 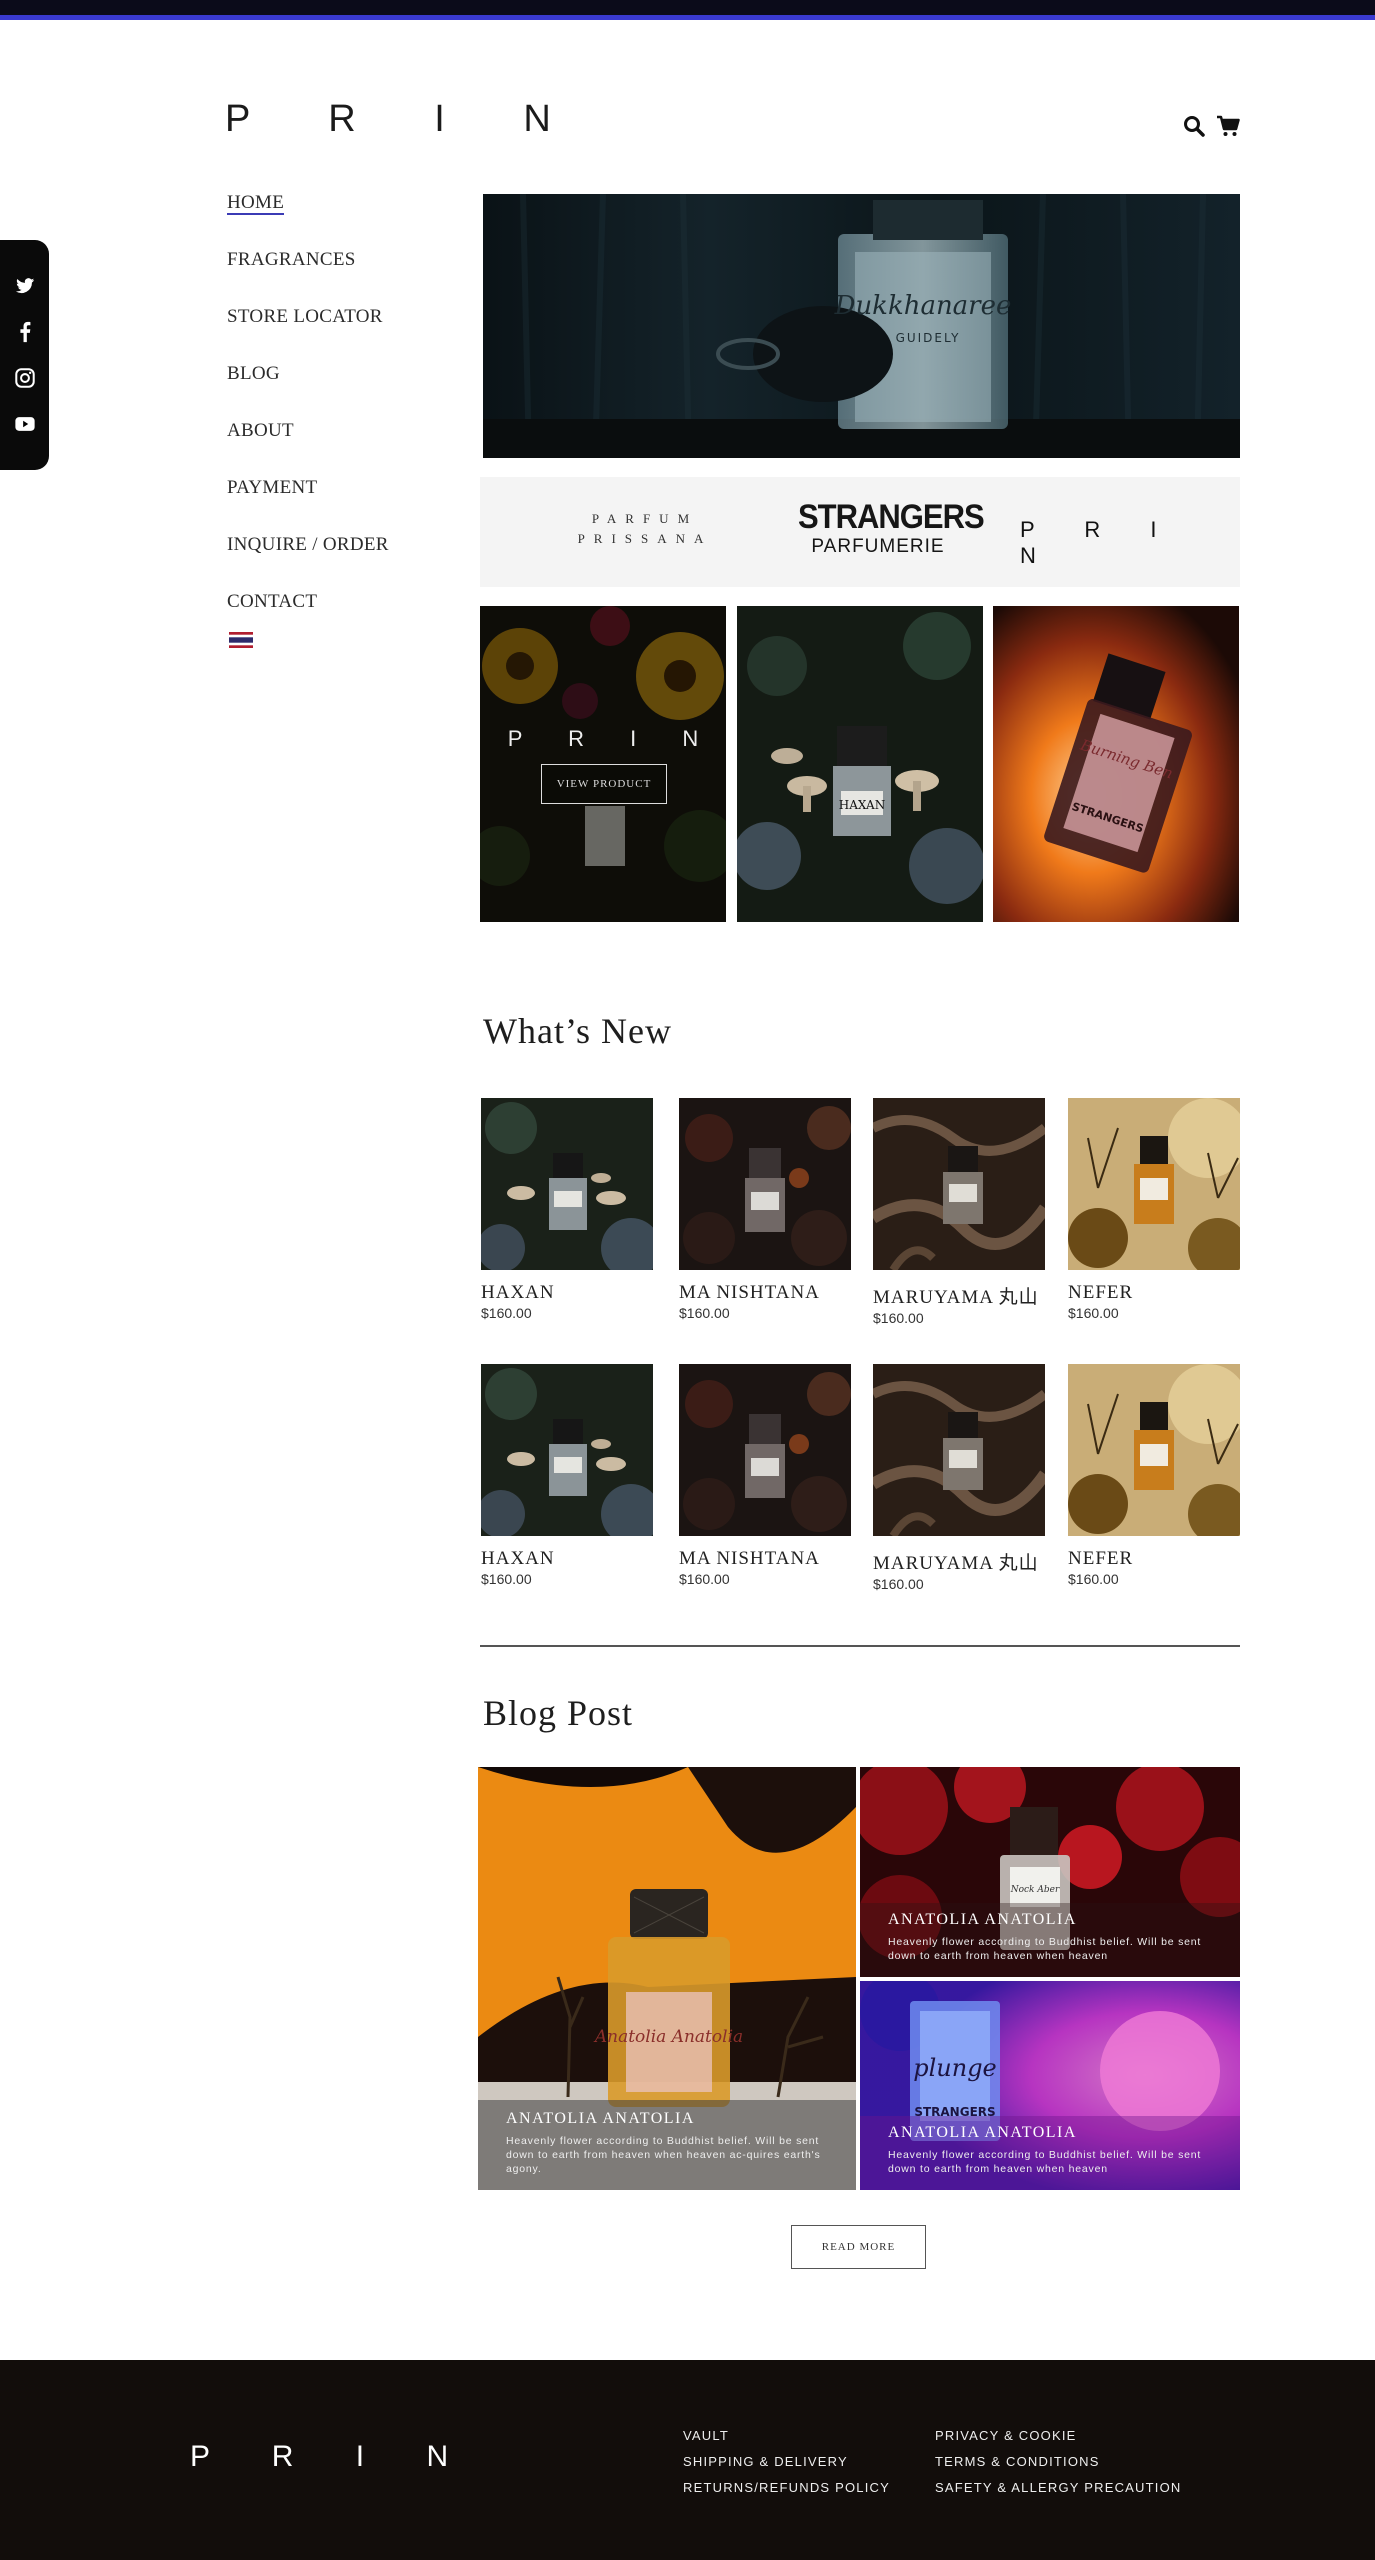 I want to click on nav-item-fragrances: FRAGRANCES, so click(x=308, y=259).